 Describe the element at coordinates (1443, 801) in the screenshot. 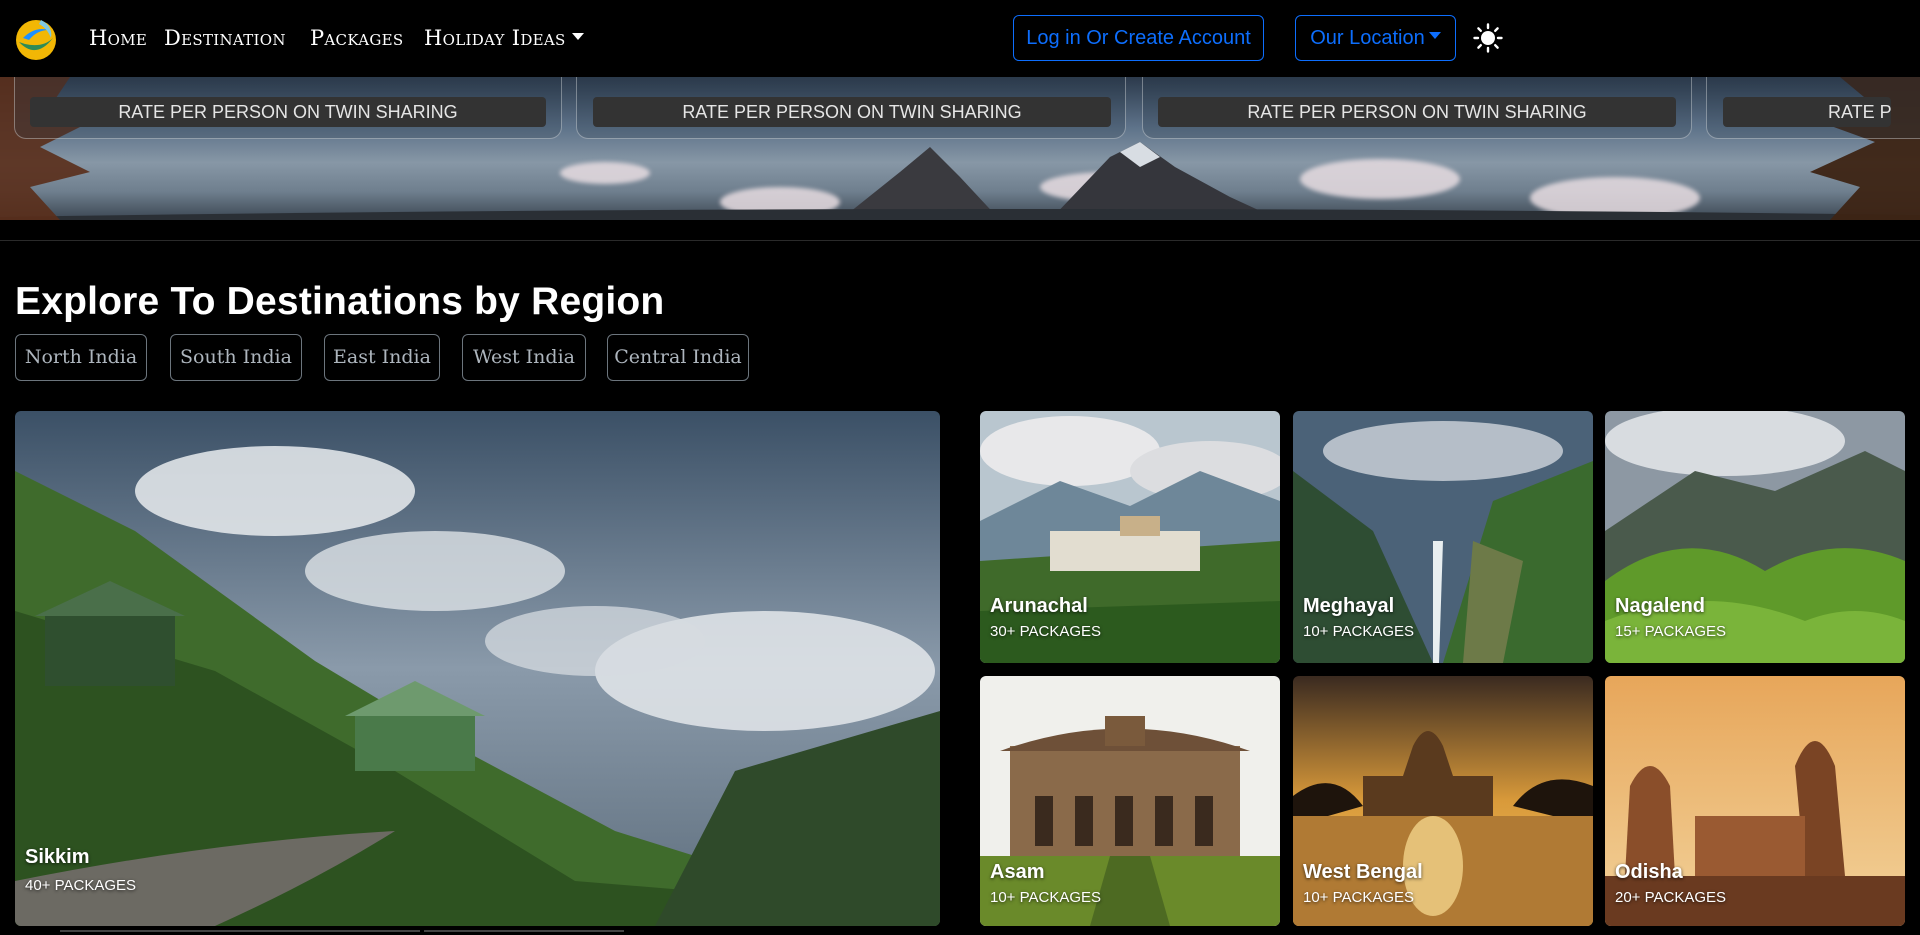

I see `destination-tile-west-bengal: West Bengal 10+ PACKAGES` at that location.